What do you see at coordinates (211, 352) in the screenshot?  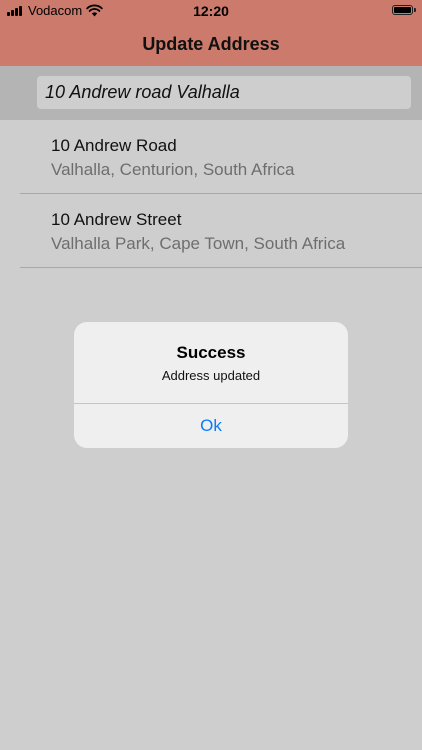 I see `alert-title: Success` at bounding box center [211, 352].